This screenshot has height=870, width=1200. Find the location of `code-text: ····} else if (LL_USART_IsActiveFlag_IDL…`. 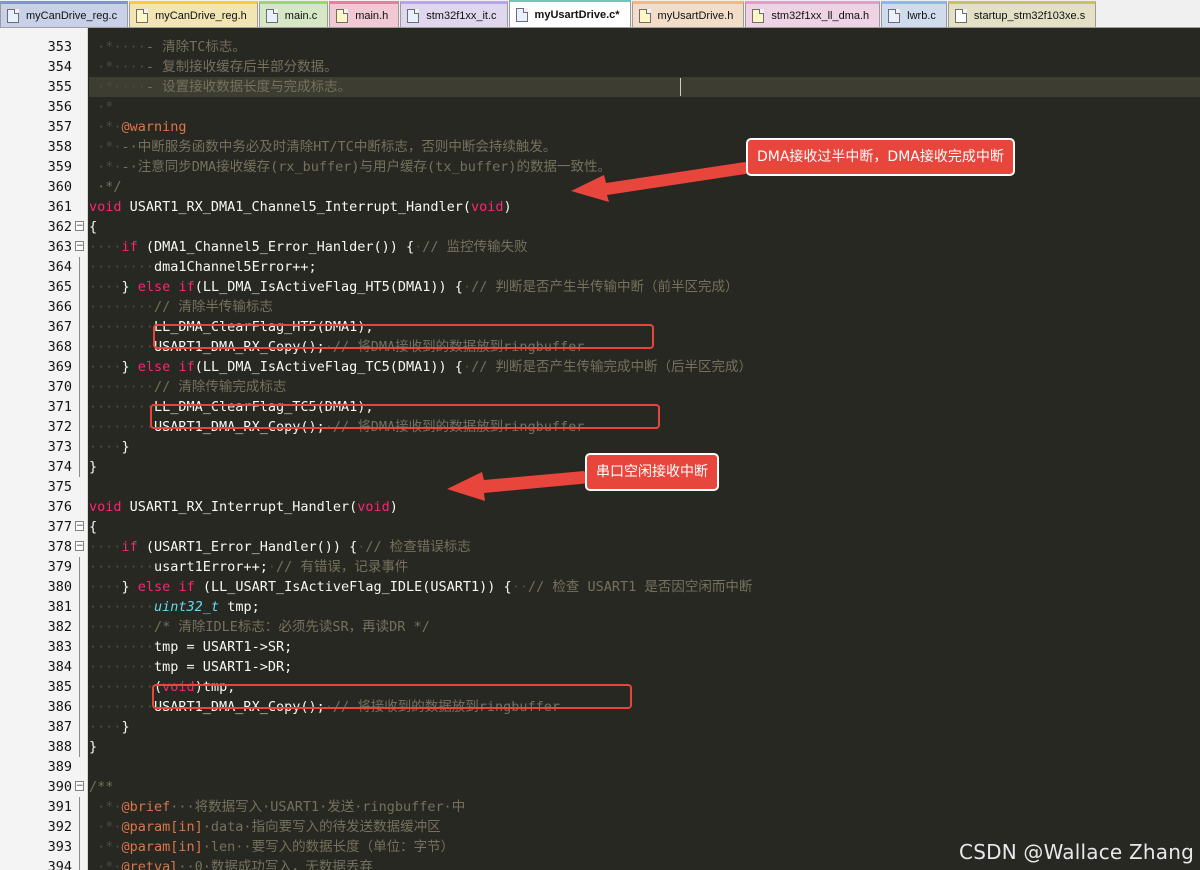

code-text: ····} else if (LL_USART_IsActiveFlag_IDL… is located at coordinates (420, 587).